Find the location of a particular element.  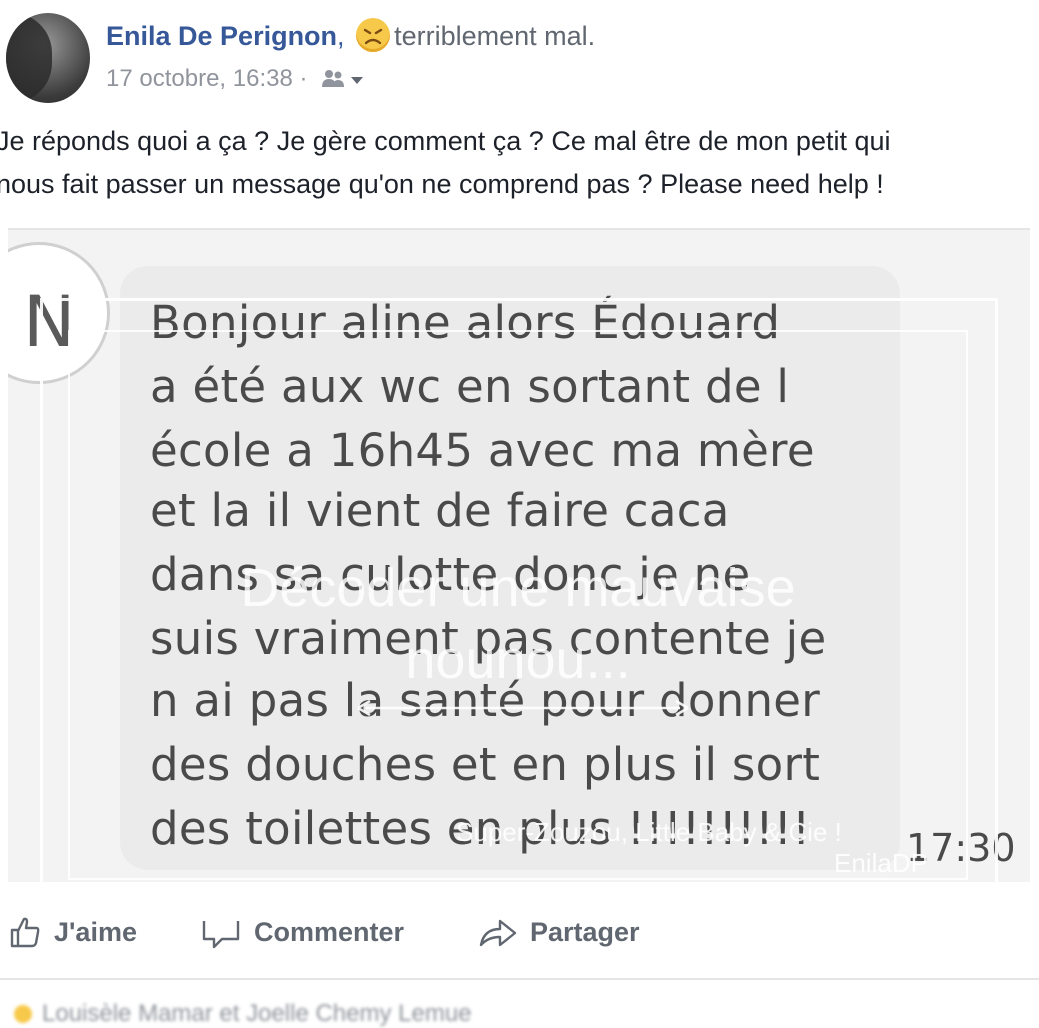

thumbs-up-icon is located at coordinates (25, 932).